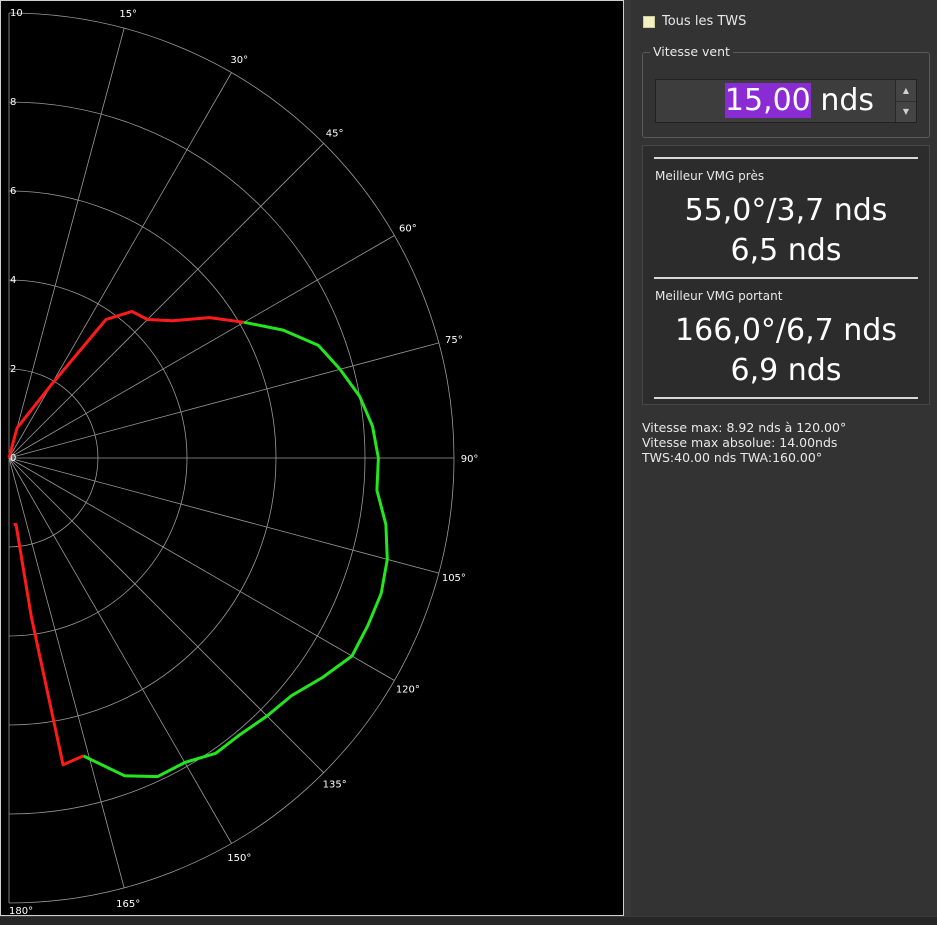  What do you see at coordinates (744, 427) in the screenshot?
I see `max-speed-text: Vitesse max: 8.92 nds à 120.00°` at bounding box center [744, 427].